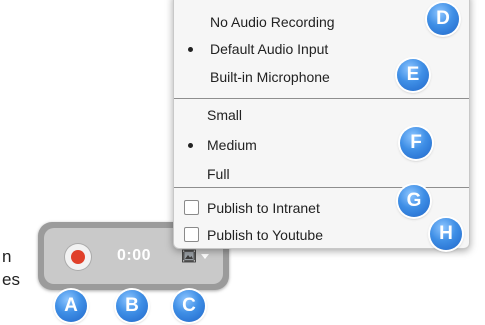 The image size is (485, 325). I want to click on record-button, so click(78, 257).